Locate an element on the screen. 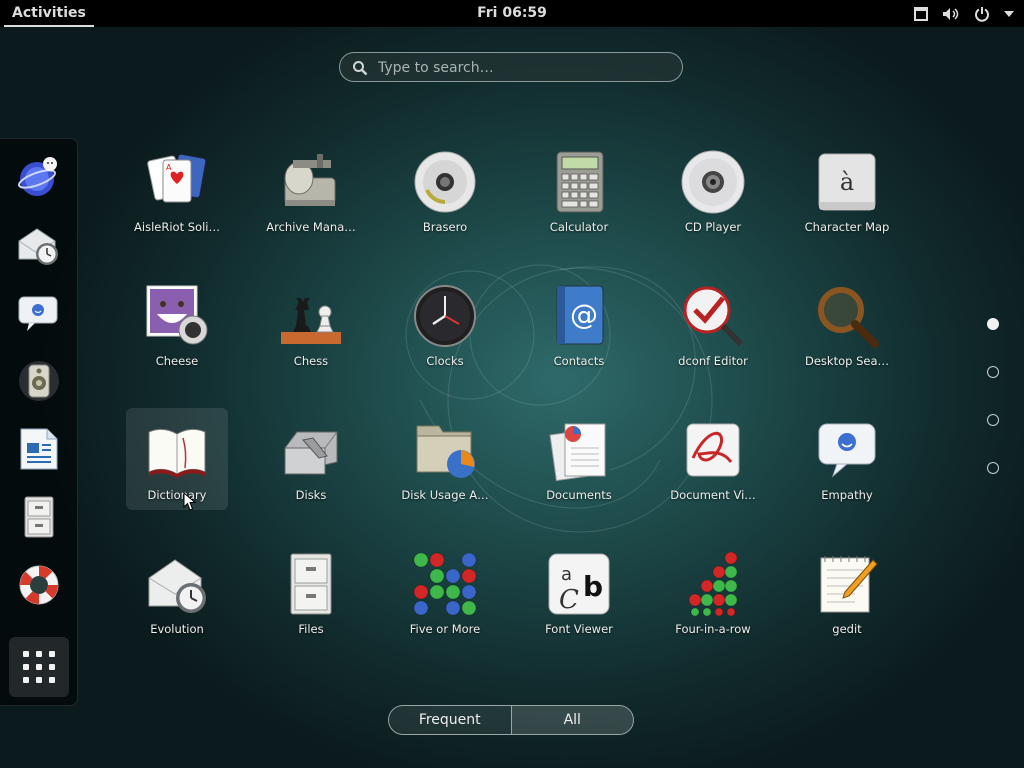 The image size is (1024, 768). app-label: dconf Editor is located at coordinates (713, 361).